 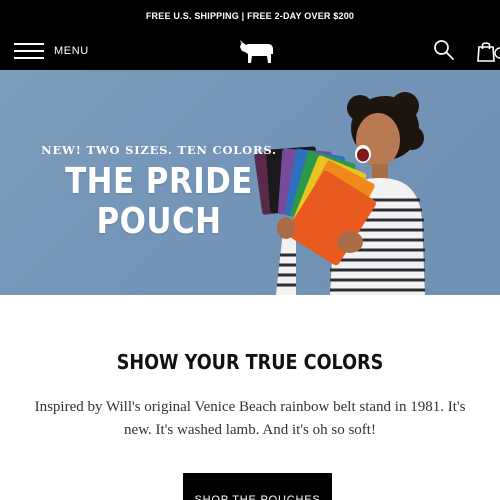 I want to click on shopping-bag-icon, so click(x=487, y=51).